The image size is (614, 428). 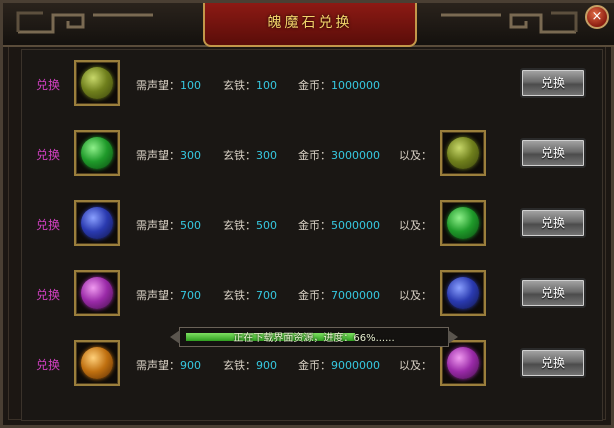 I want to click on reputation-requirement: 需声望：700, so click(x=168, y=295).